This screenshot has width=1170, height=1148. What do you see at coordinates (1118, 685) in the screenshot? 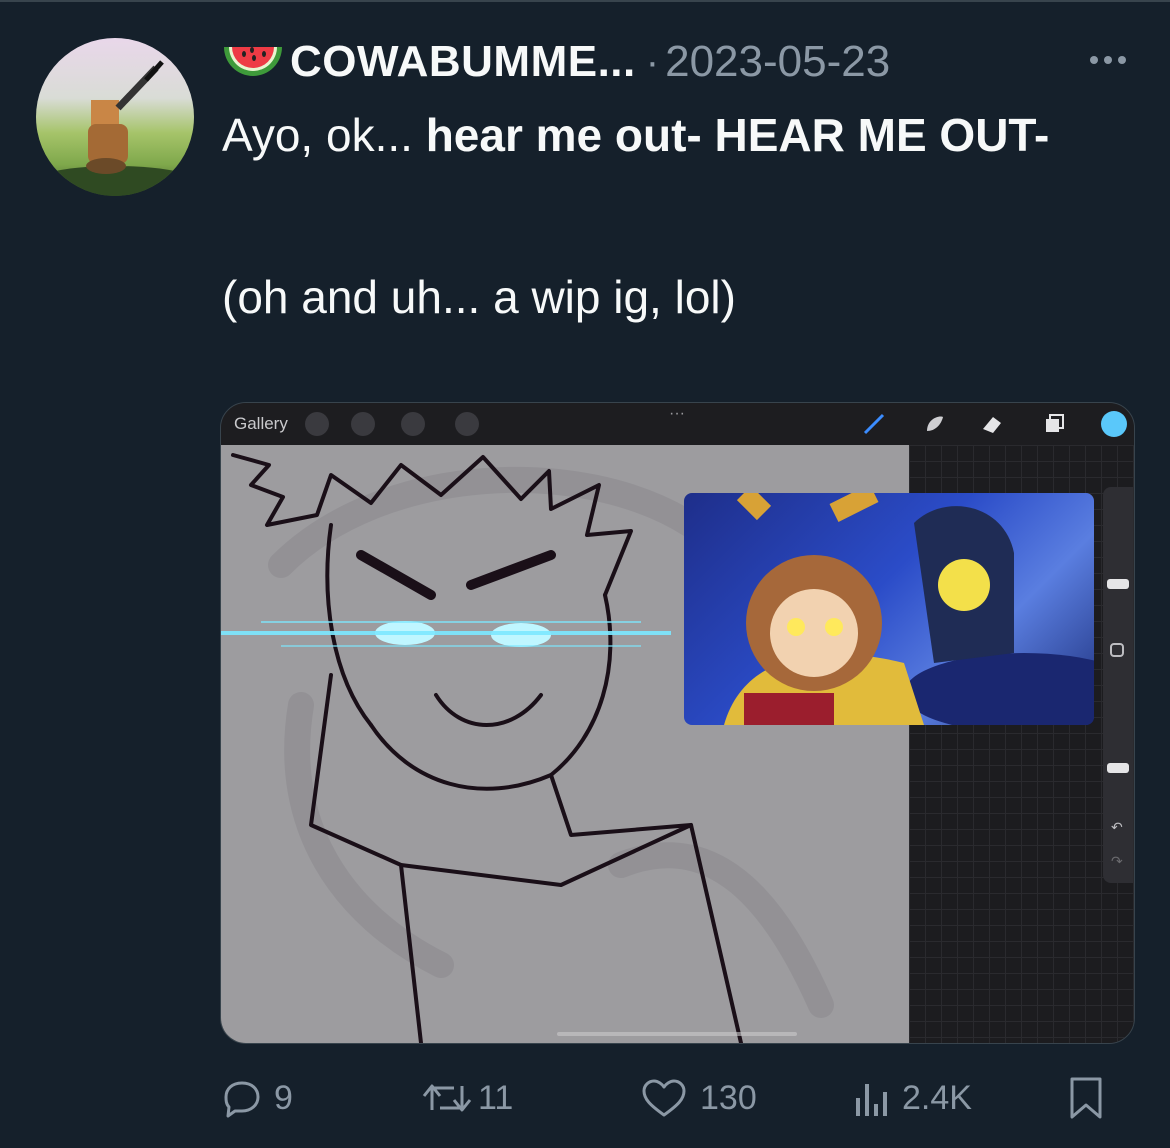
I see `brush-size-sidebar: ↶ ↷` at bounding box center [1118, 685].